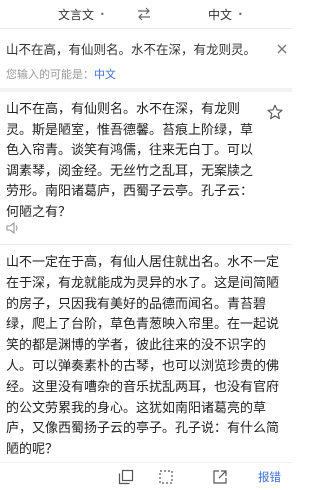 The image size is (320, 490). I want to click on section-divider, so click(146, 90).